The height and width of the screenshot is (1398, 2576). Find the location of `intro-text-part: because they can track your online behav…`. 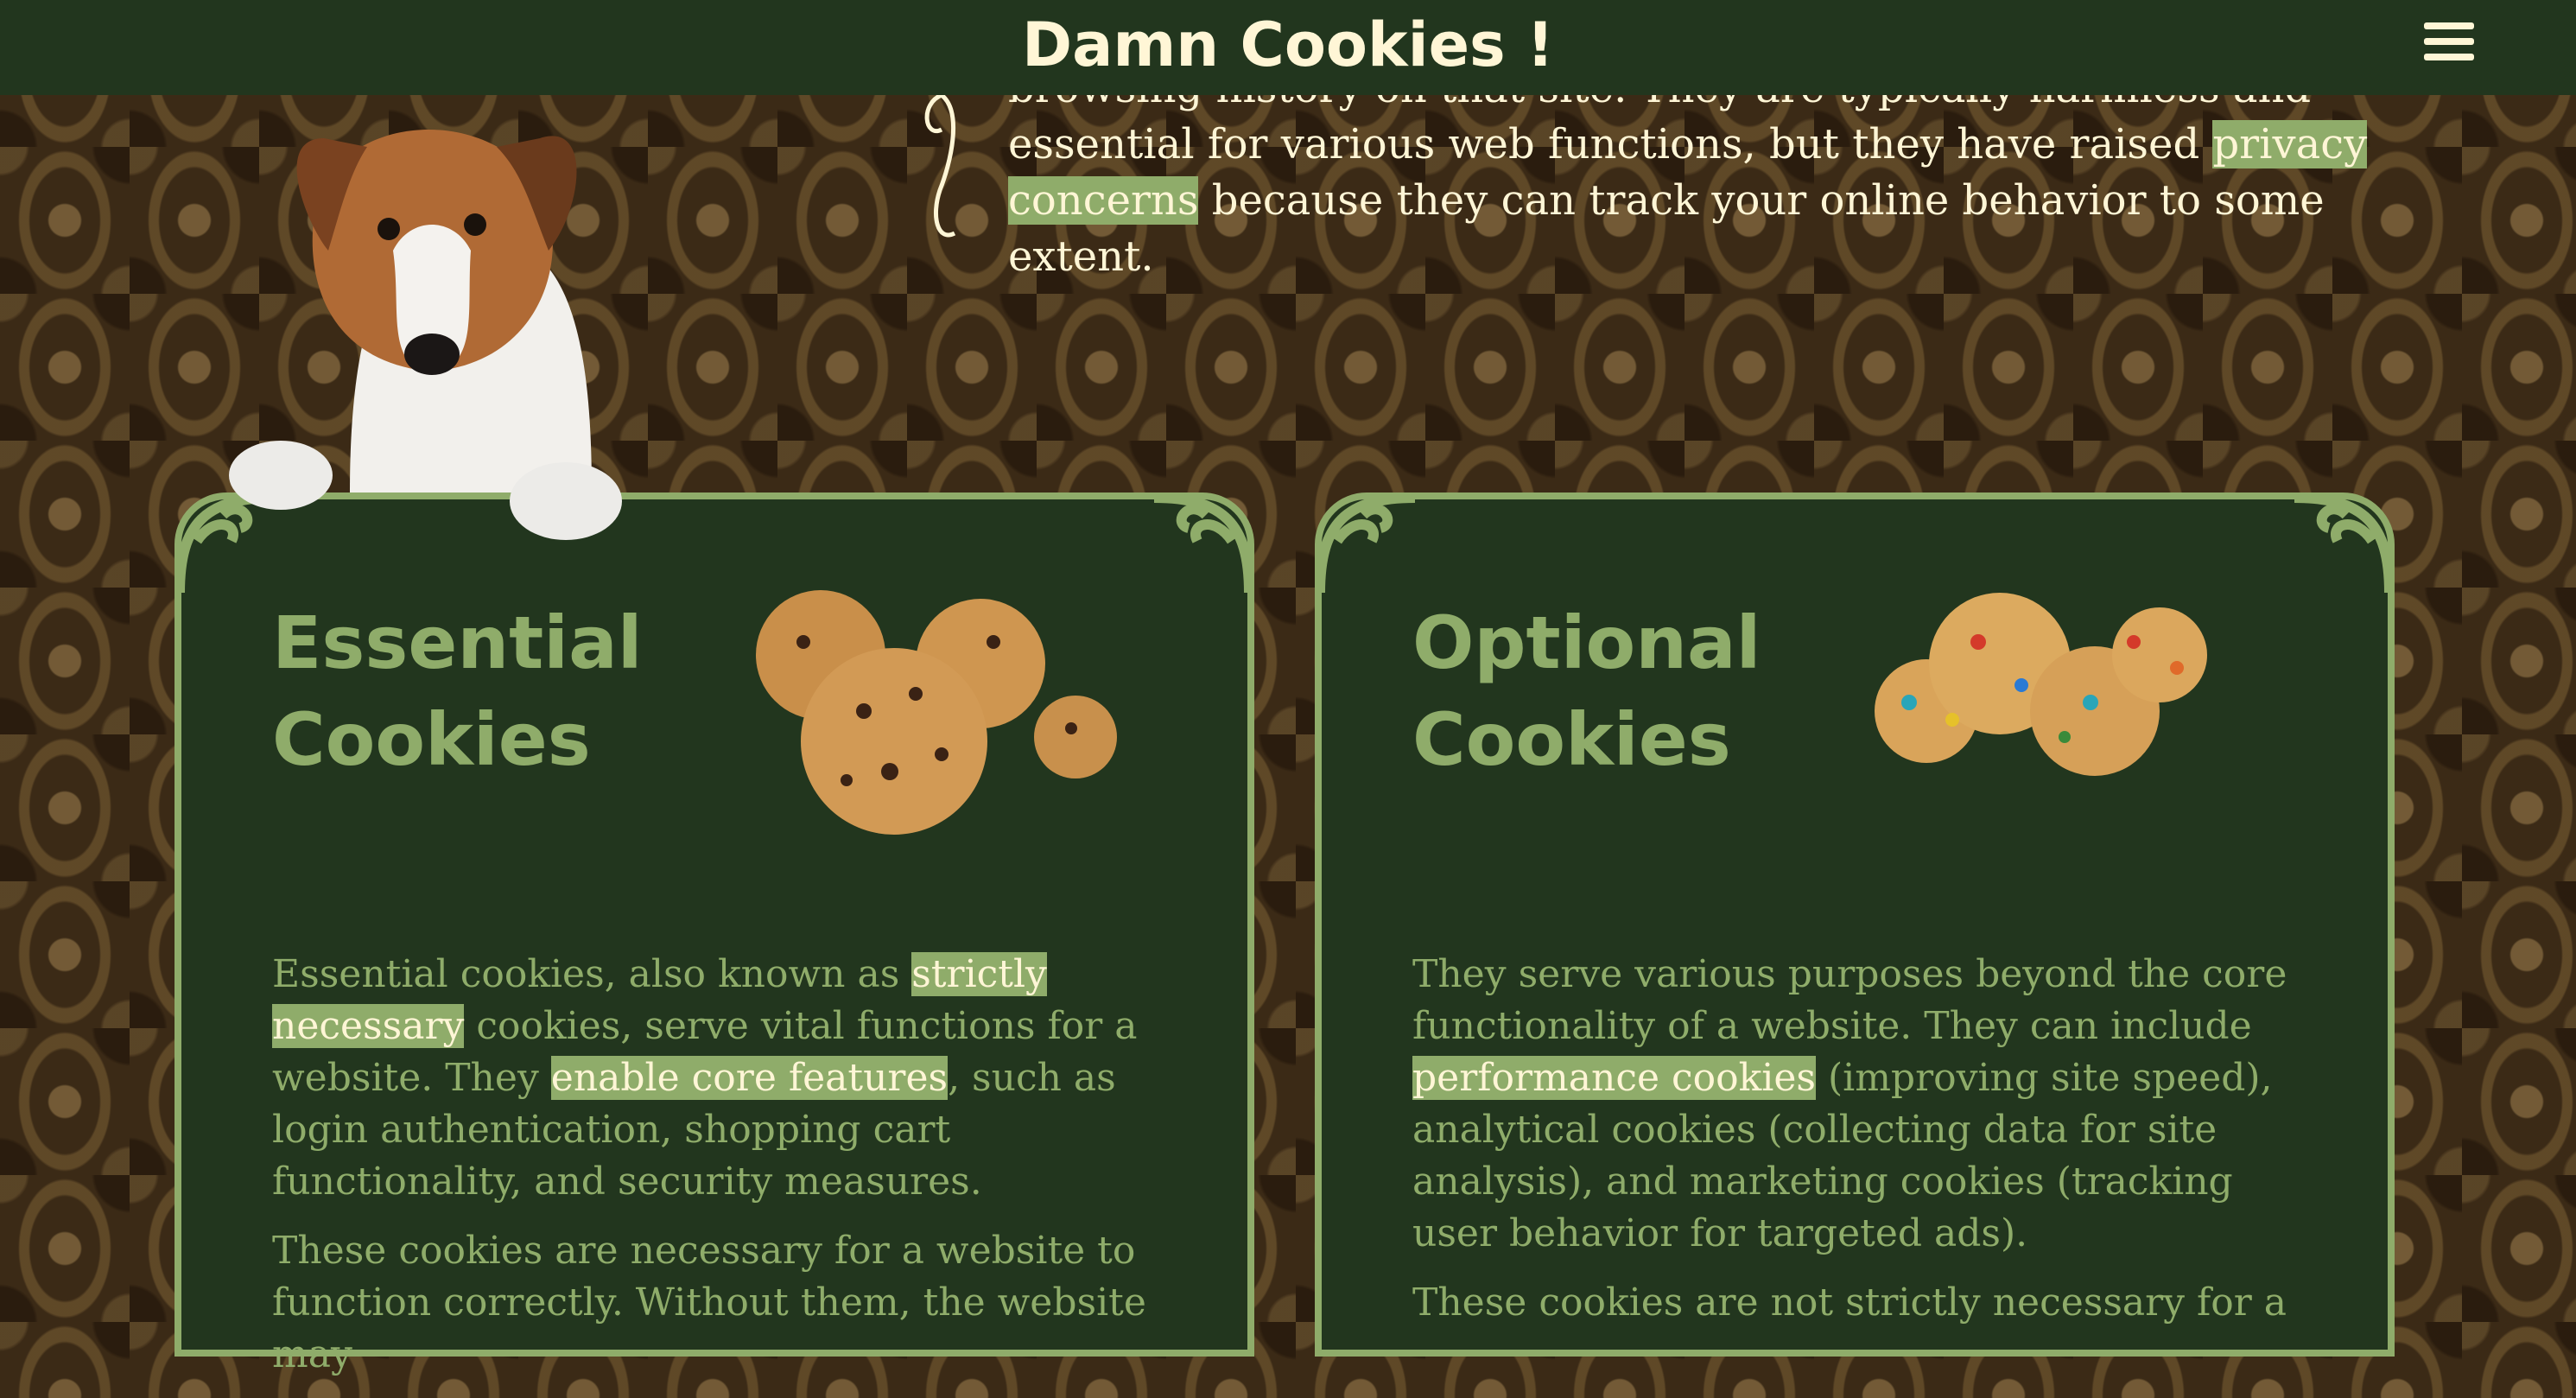

intro-text-part: because they can track your online behav… is located at coordinates (1666, 229).